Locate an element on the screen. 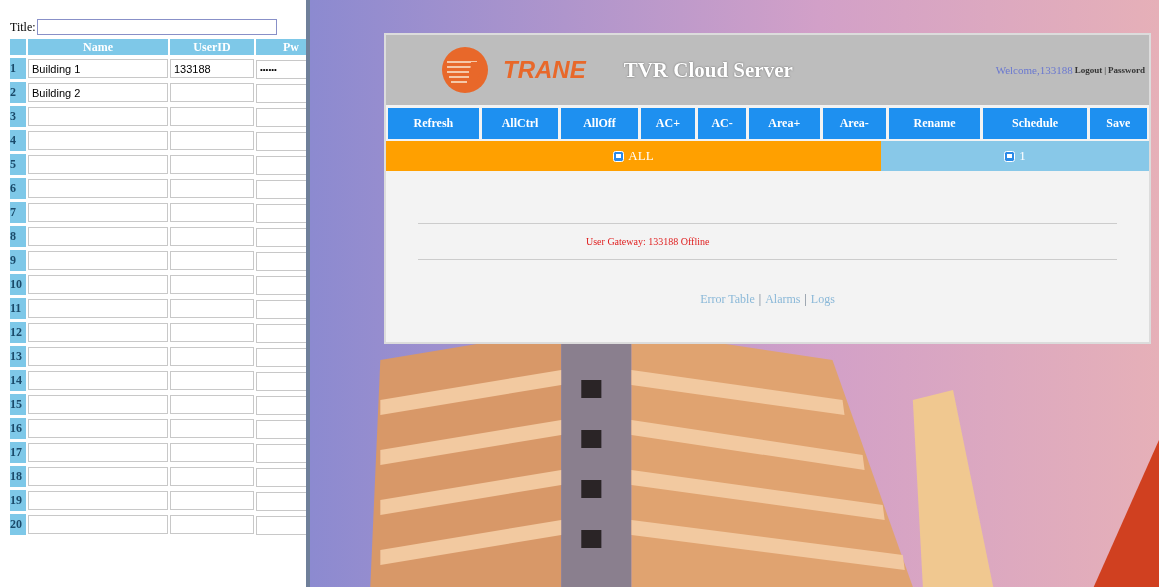 The width and height of the screenshot is (1159, 587). row-number: 14 is located at coordinates (18, 380).